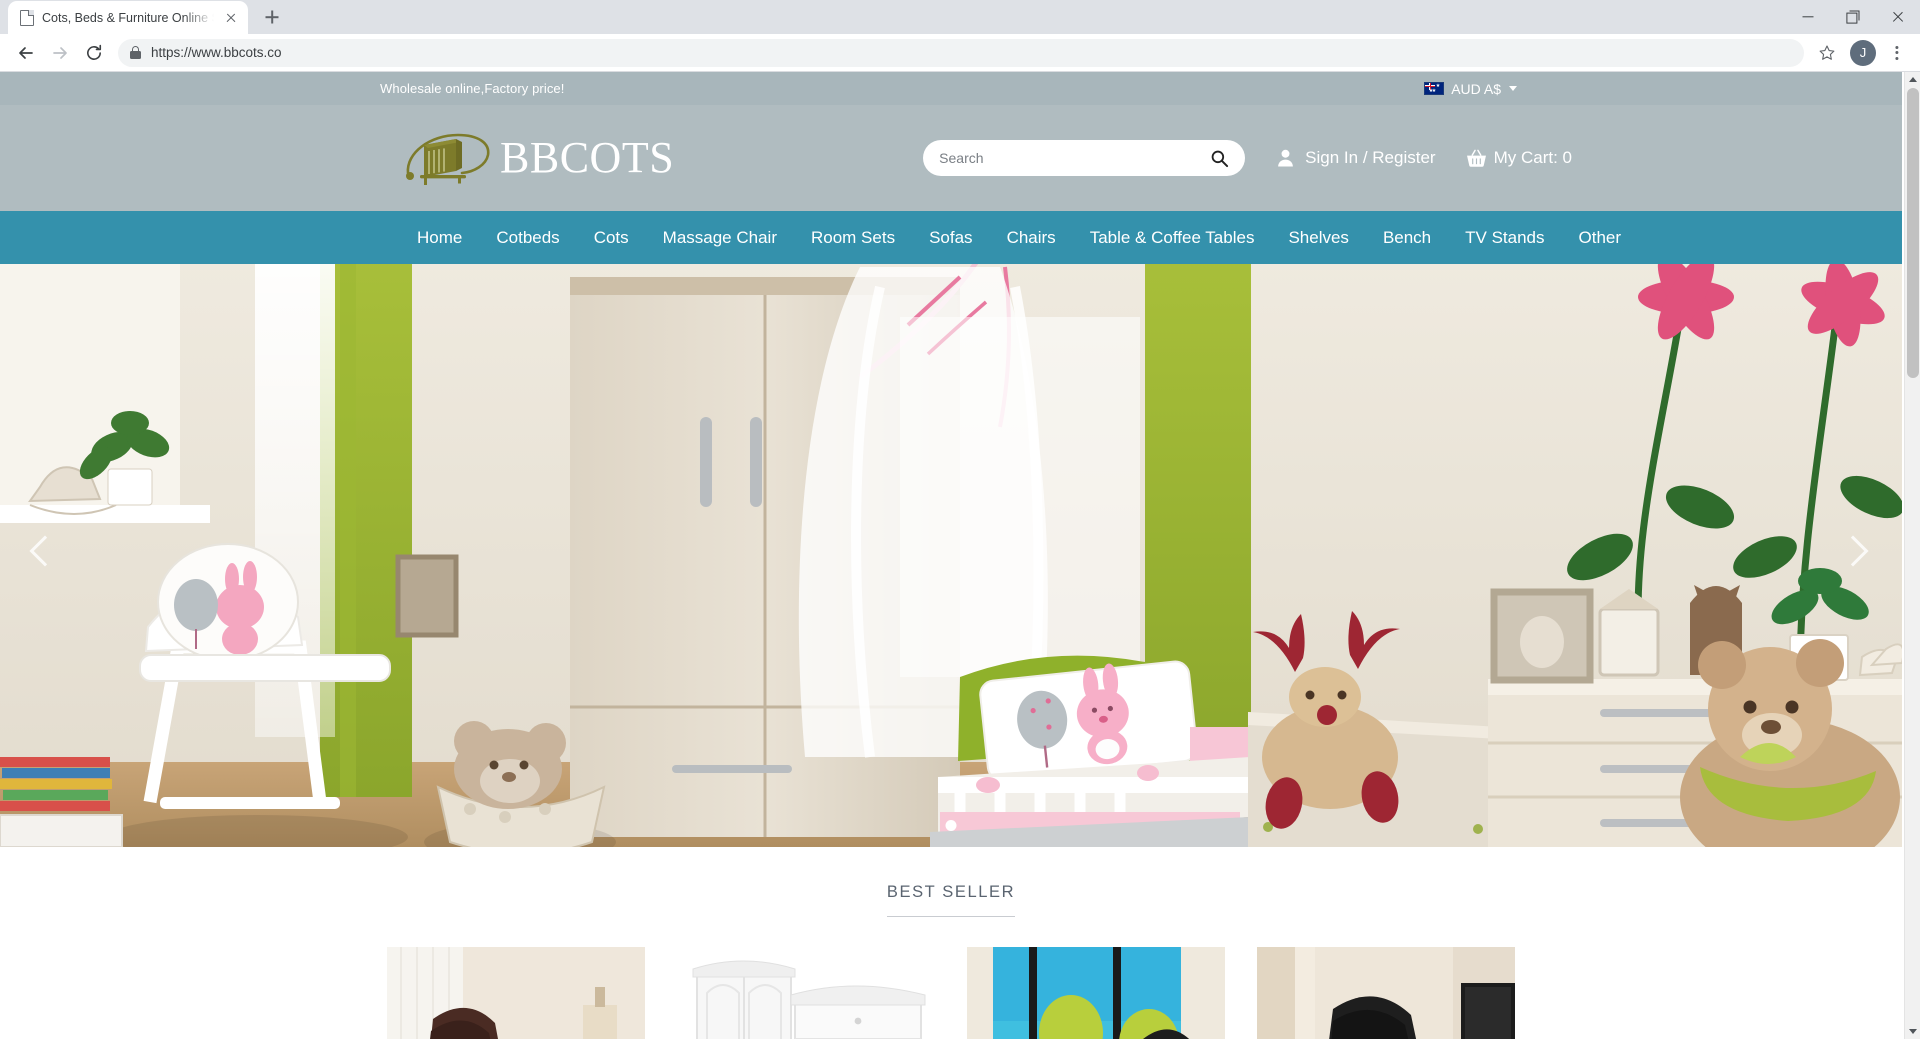 Image resolution: width=1920 pixels, height=1040 pixels. I want to click on scroll-up-icon, so click(1912, 79).